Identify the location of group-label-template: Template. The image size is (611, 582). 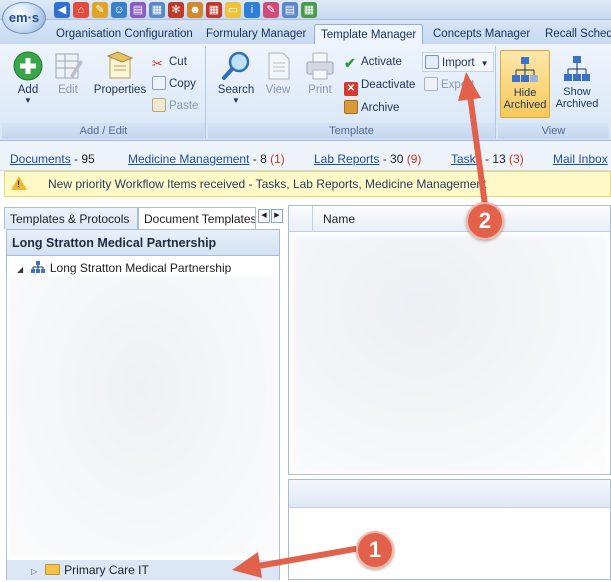
(351, 131).